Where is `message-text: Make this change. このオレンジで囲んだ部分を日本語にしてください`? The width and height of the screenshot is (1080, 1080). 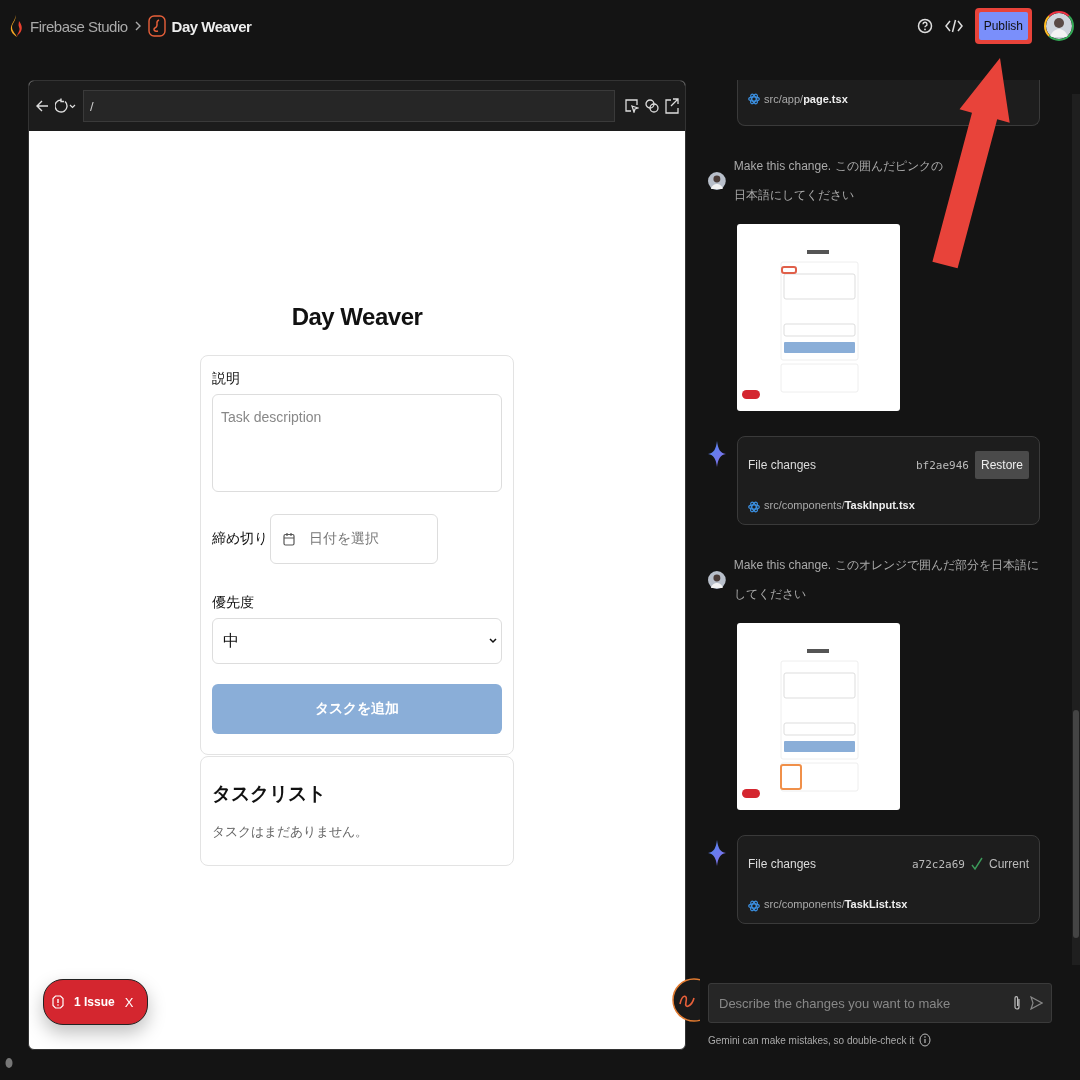
message-text: Make this change. このオレンジで囲んだ部分を日本語にしてください is located at coordinates (886, 579).